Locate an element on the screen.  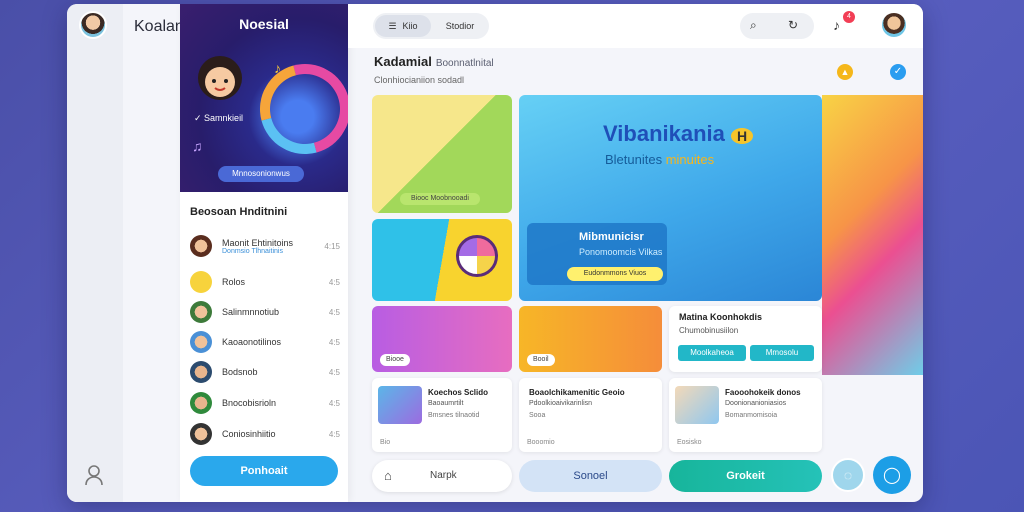
list-item: Bnocobisrioln 4:5 is located at coordinates (265, 403).